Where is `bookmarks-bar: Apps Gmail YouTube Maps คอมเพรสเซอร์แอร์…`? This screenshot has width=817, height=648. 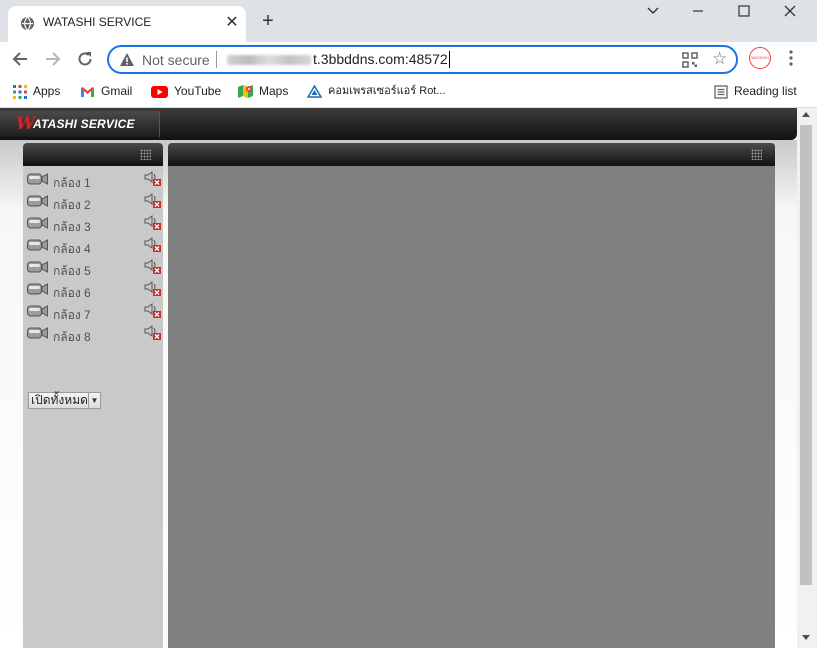 bookmarks-bar: Apps Gmail YouTube Maps คอมเพรสเซอร์แอร์… is located at coordinates (408, 92).